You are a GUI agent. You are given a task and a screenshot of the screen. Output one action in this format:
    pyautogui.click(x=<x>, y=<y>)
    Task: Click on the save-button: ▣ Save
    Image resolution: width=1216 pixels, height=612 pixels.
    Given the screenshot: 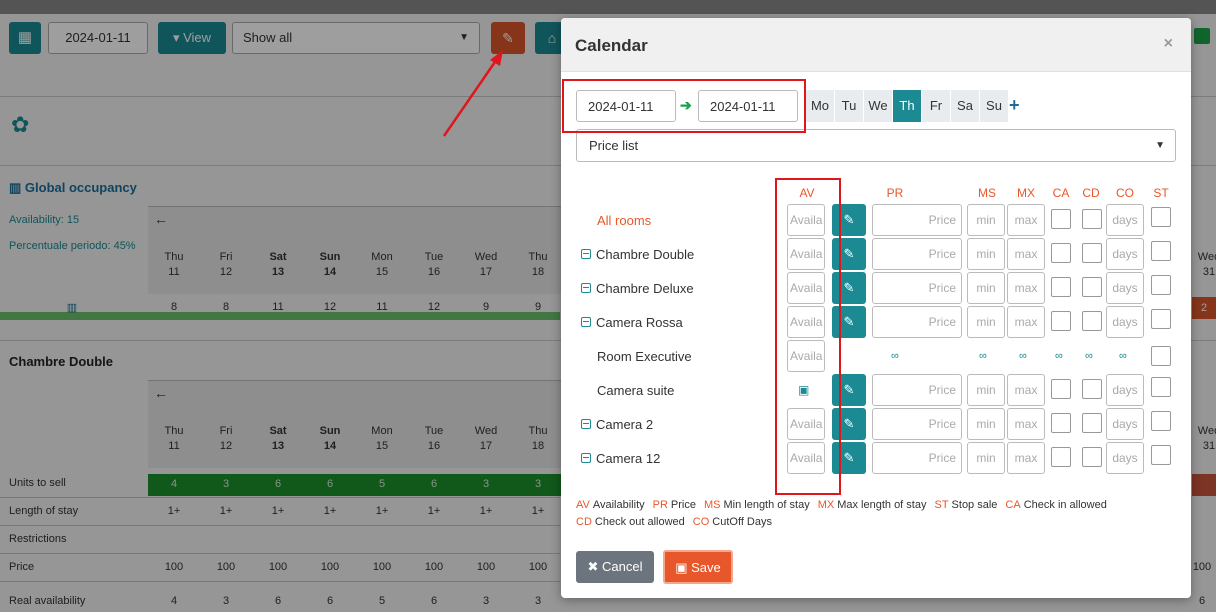 What is the action you would take?
    pyautogui.click(x=698, y=567)
    